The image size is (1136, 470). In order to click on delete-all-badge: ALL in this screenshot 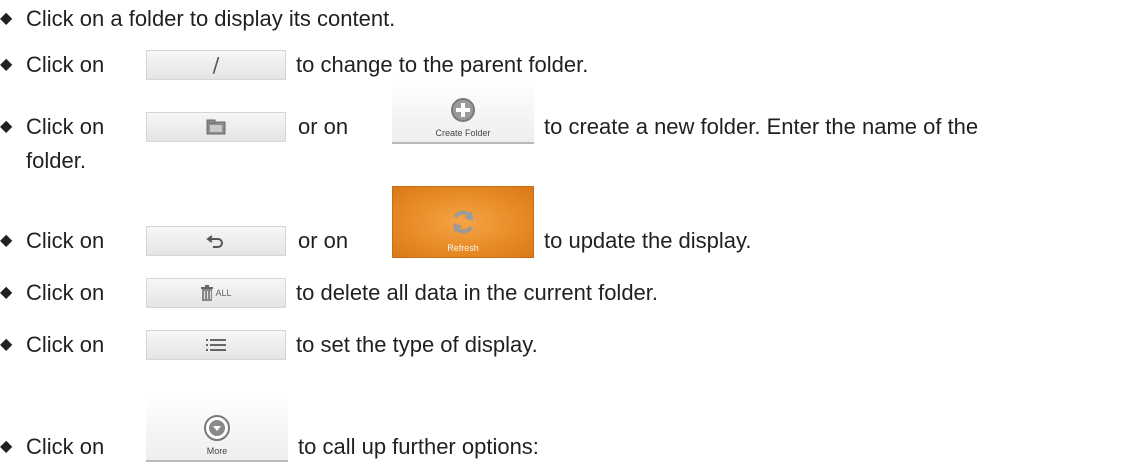, I will do `click(223, 293)`.